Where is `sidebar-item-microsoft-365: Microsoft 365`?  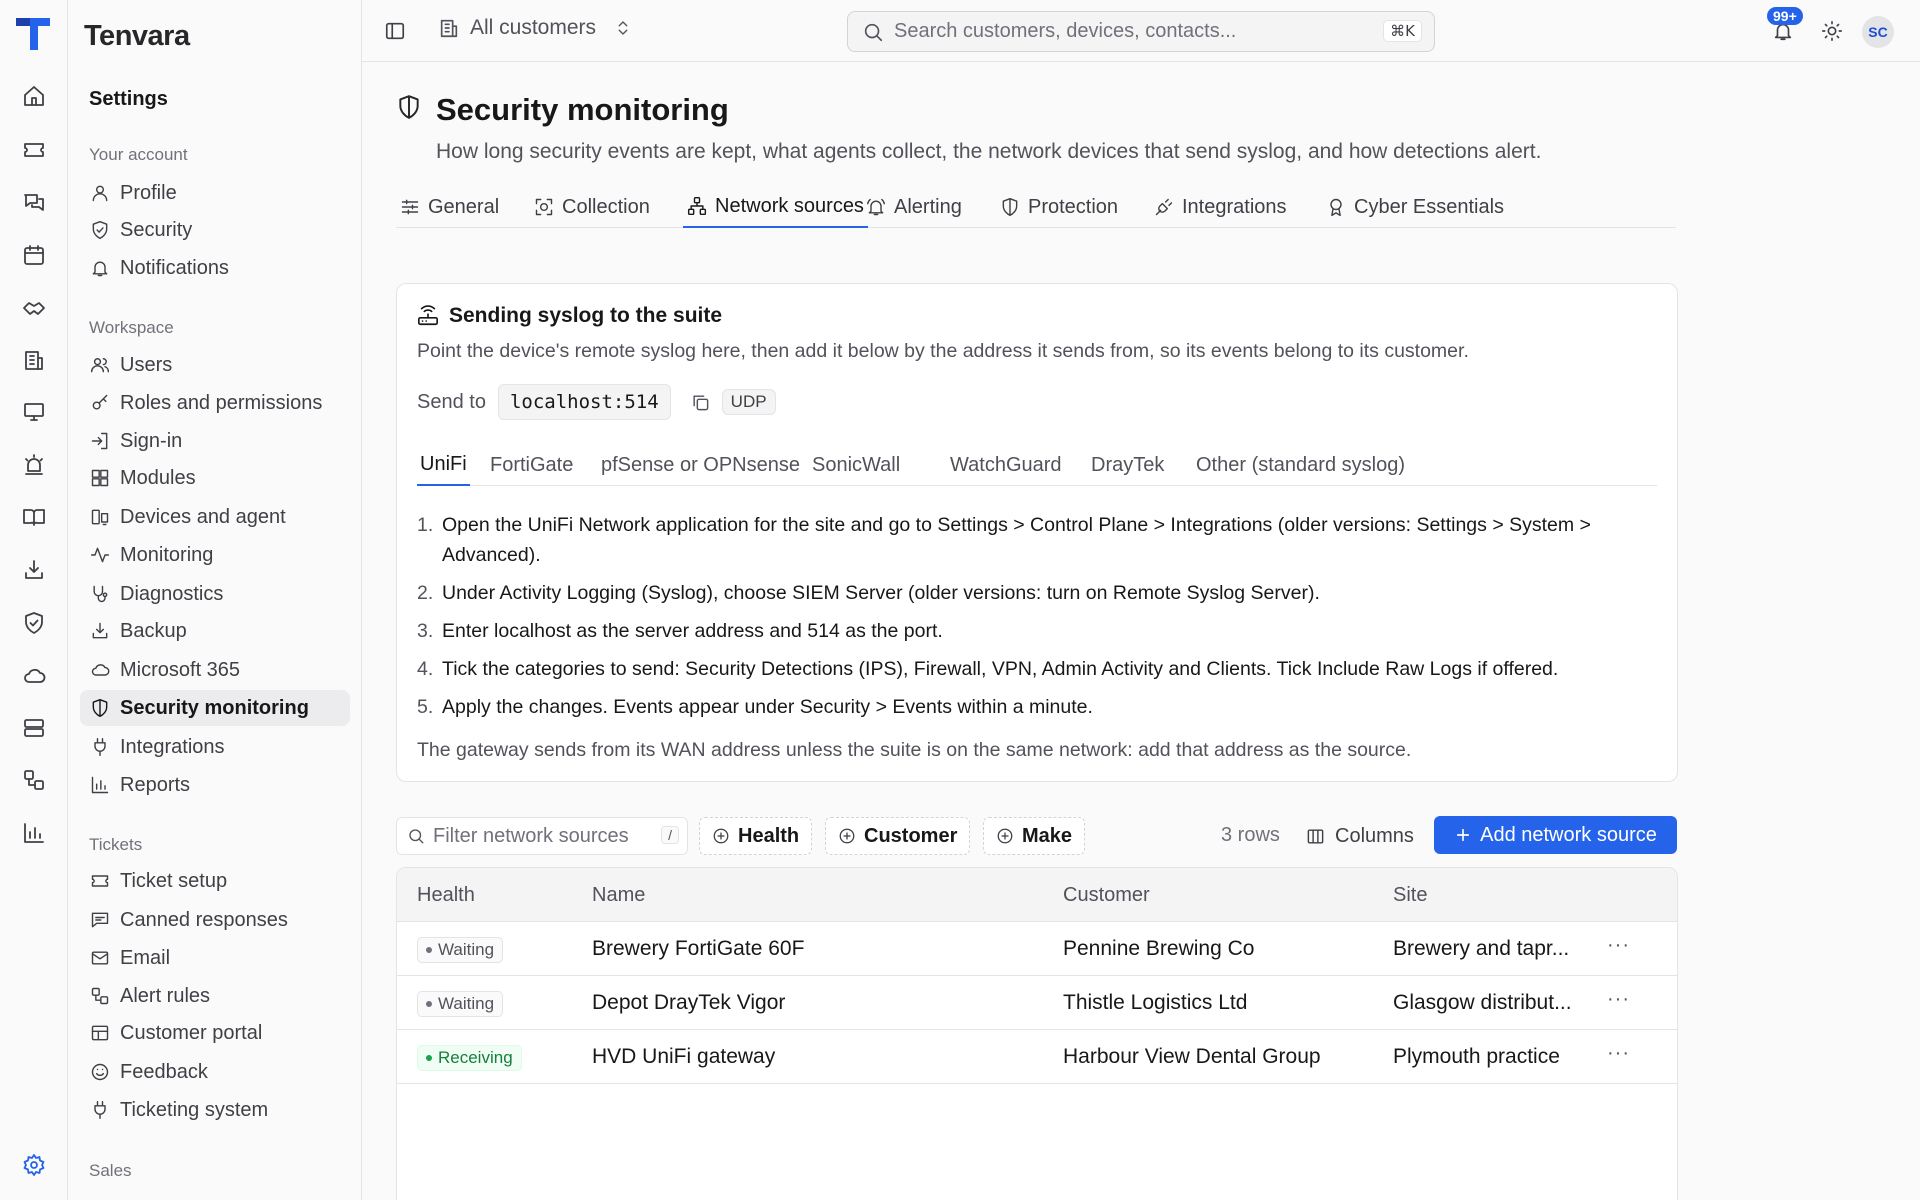 sidebar-item-microsoft-365: Microsoft 365 is located at coordinates (215, 670).